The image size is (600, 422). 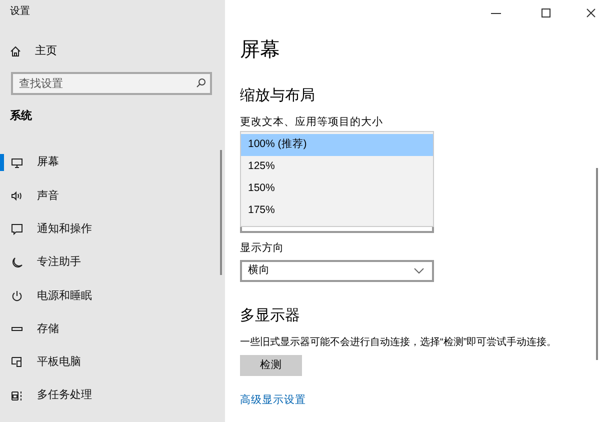 What do you see at coordinates (17, 229) in the screenshot?
I see `message-icon` at bounding box center [17, 229].